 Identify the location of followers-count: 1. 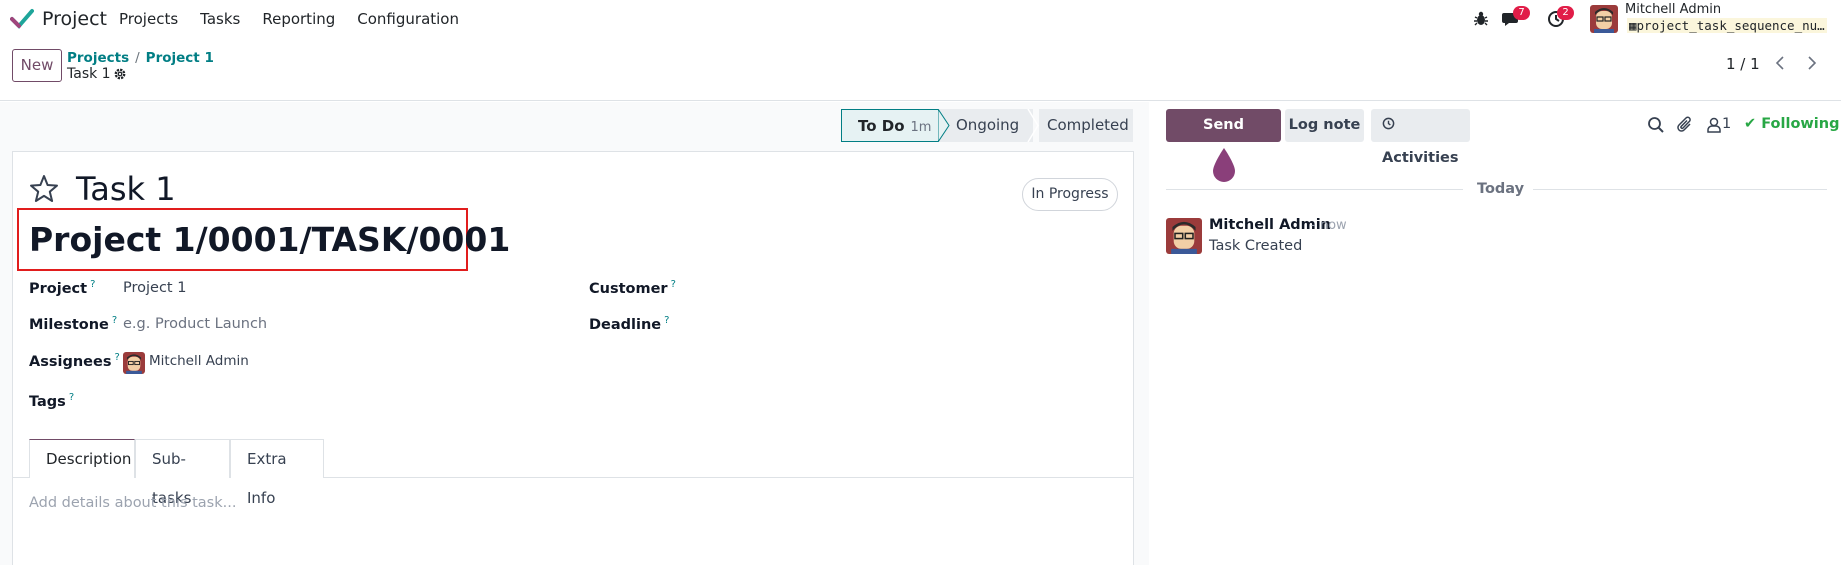
(1726, 124).